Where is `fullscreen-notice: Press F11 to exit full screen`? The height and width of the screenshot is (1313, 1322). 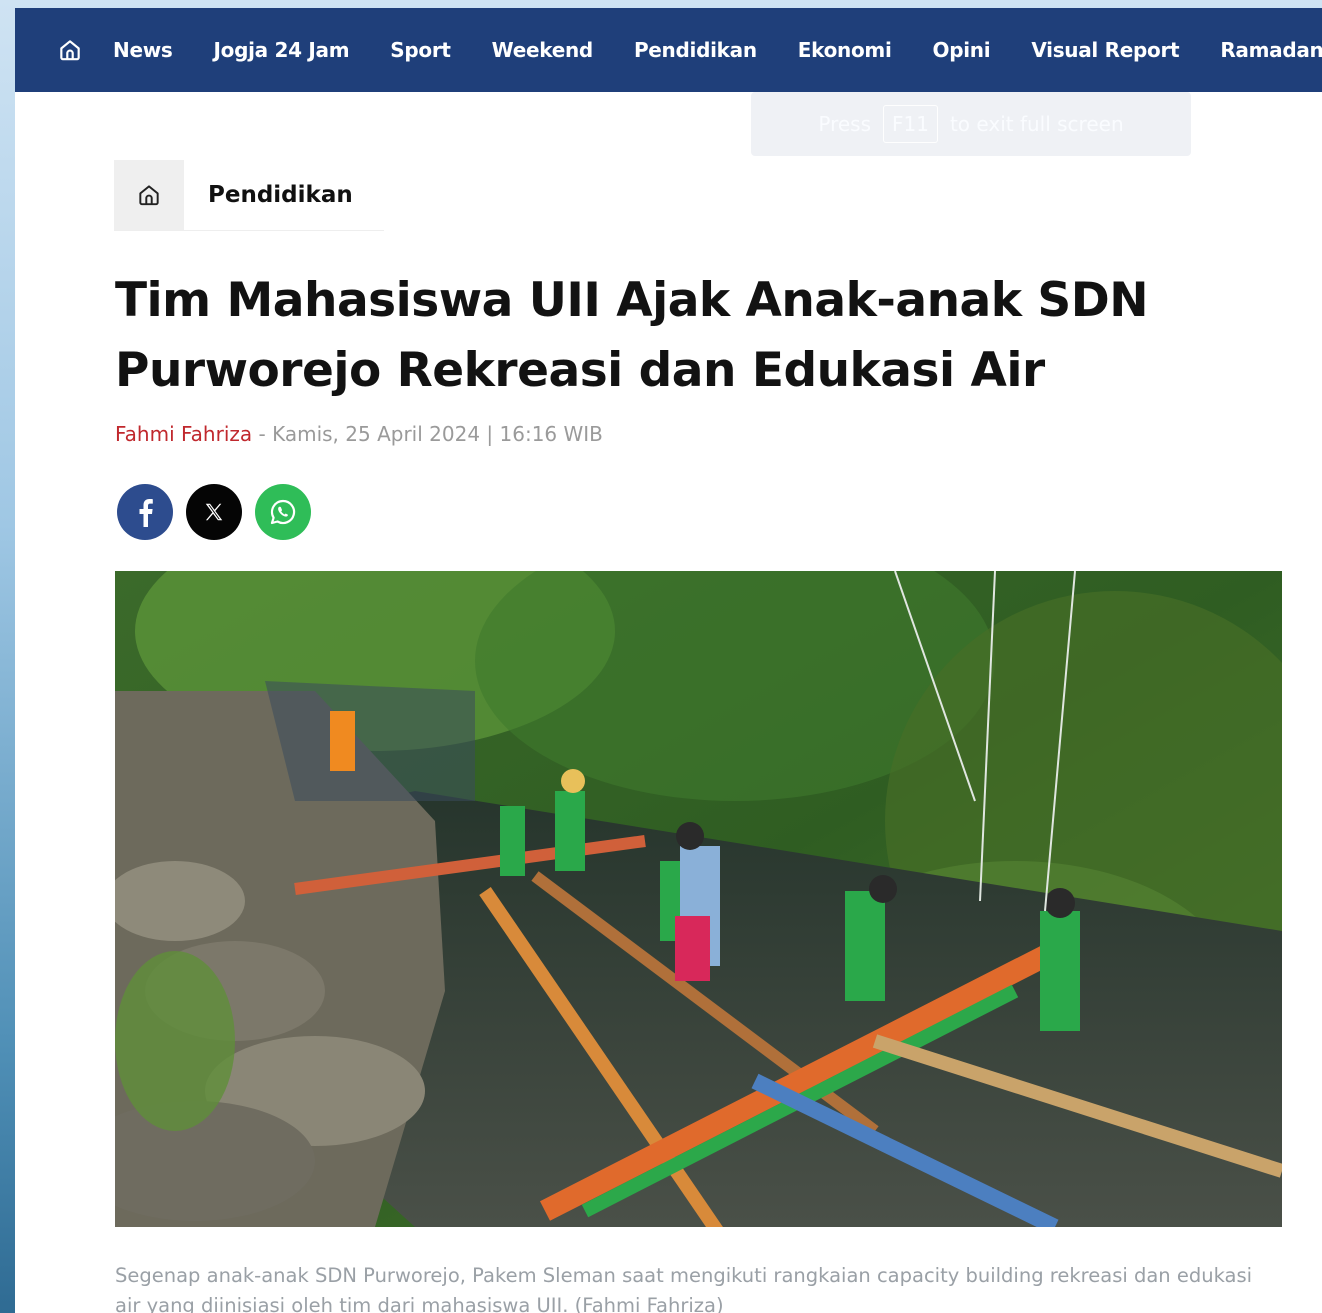 fullscreen-notice: Press F11 to exit full screen is located at coordinates (971, 124).